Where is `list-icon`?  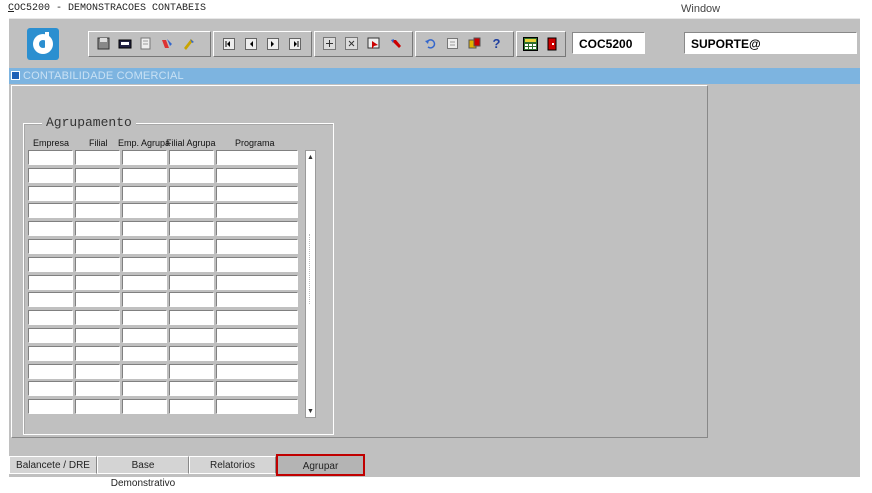
list-icon is located at coordinates (452, 43).